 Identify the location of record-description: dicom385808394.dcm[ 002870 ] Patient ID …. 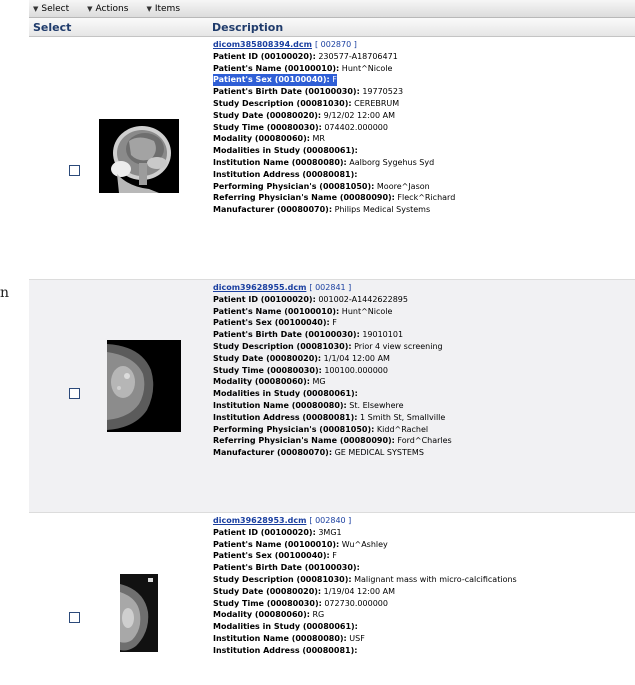
(334, 127).